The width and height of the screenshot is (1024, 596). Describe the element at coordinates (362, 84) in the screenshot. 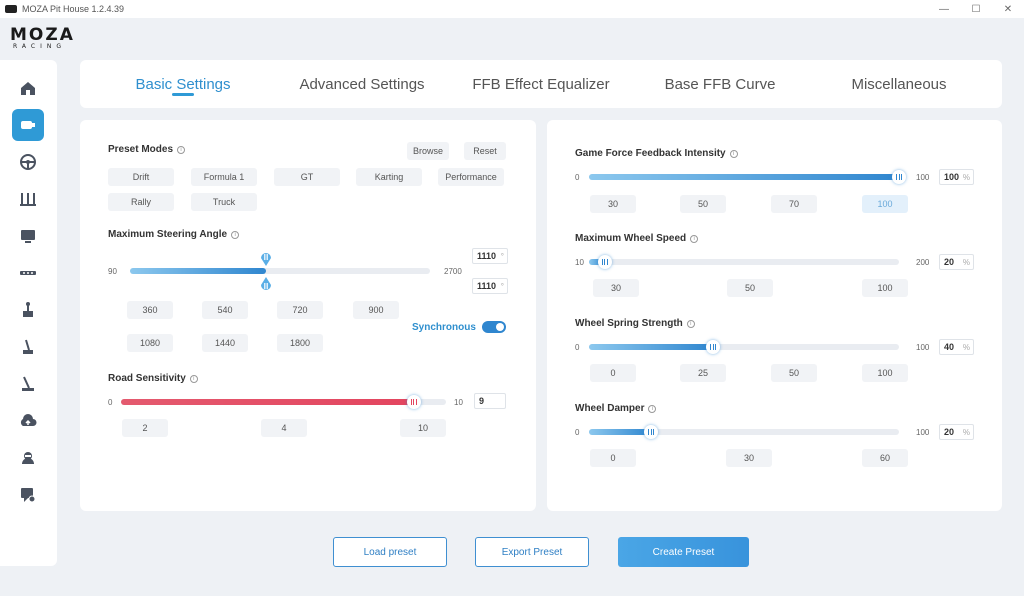

I see `tab-advanced-settings: Advanced Settings` at that location.